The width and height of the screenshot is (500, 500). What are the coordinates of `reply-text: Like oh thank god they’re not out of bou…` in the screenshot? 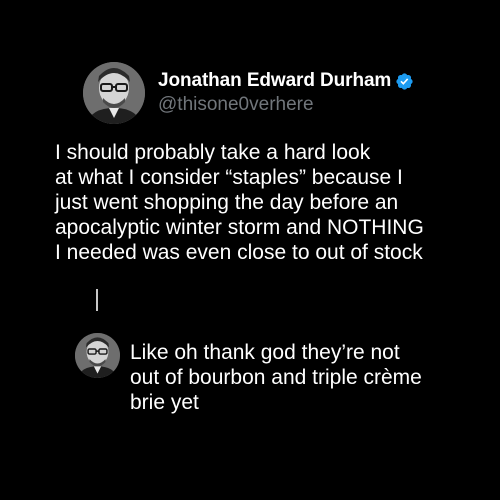 It's located at (310, 377).